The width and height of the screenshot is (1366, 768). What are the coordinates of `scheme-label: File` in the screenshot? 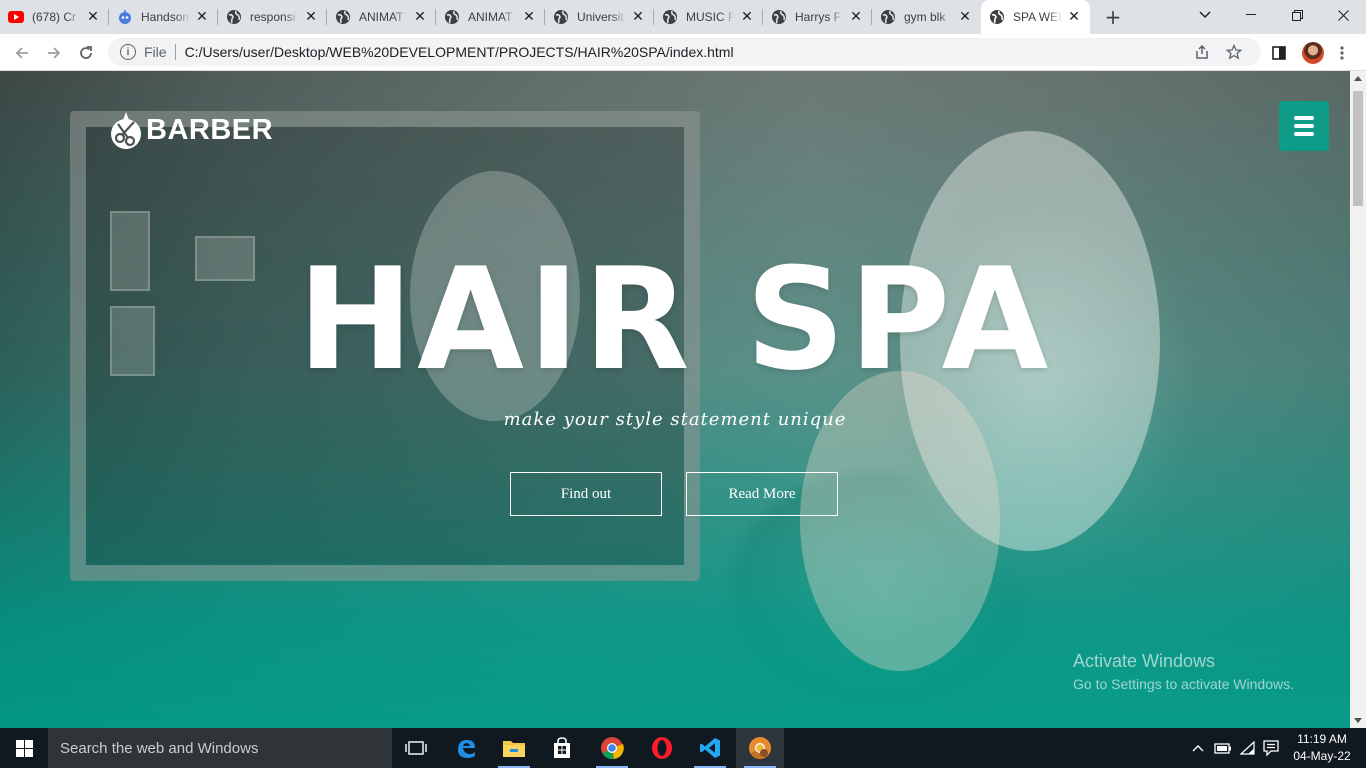 It's located at (155, 52).